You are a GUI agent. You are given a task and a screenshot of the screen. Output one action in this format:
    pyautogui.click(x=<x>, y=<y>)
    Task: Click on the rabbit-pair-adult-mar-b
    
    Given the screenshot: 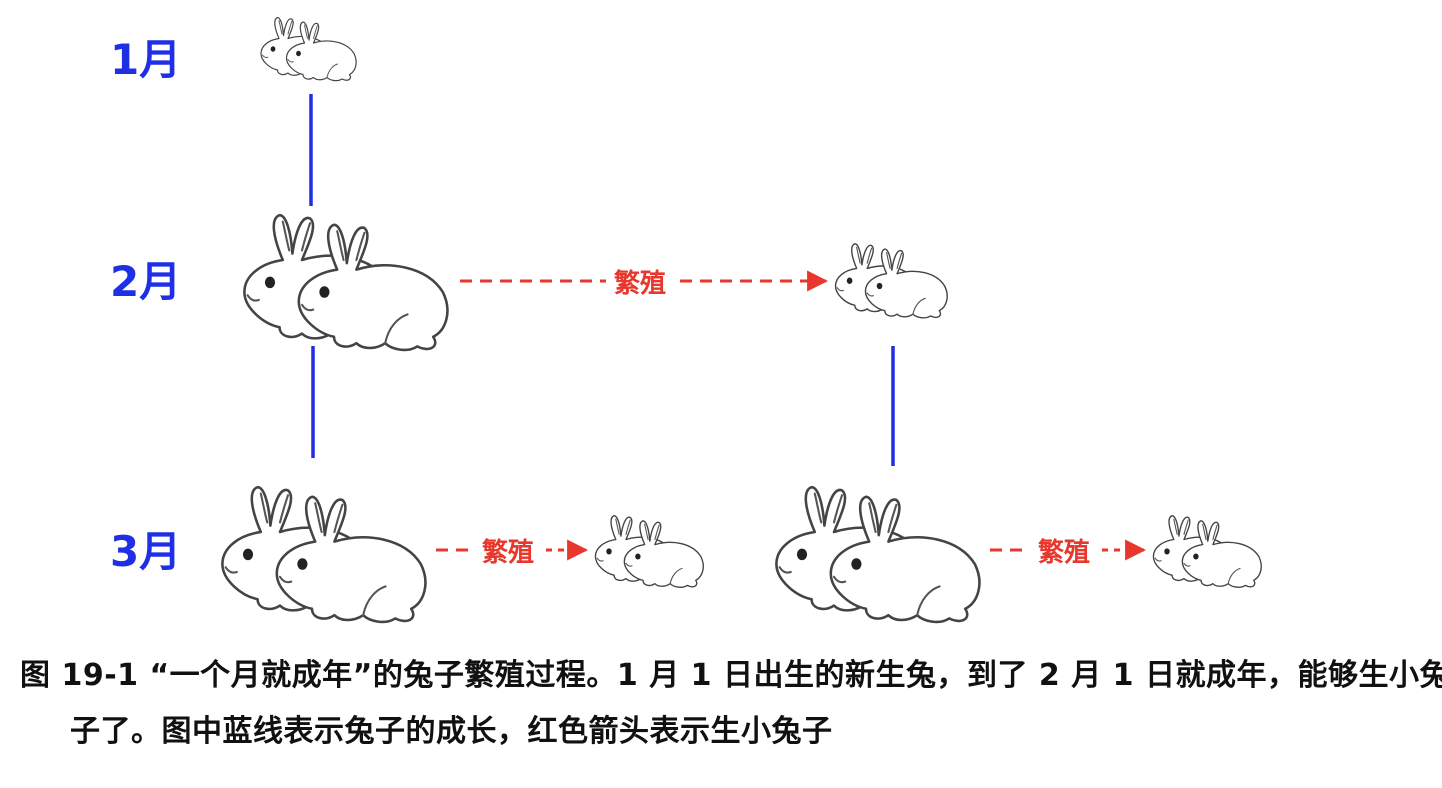 What is the action you would take?
    pyautogui.click(x=877, y=554)
    